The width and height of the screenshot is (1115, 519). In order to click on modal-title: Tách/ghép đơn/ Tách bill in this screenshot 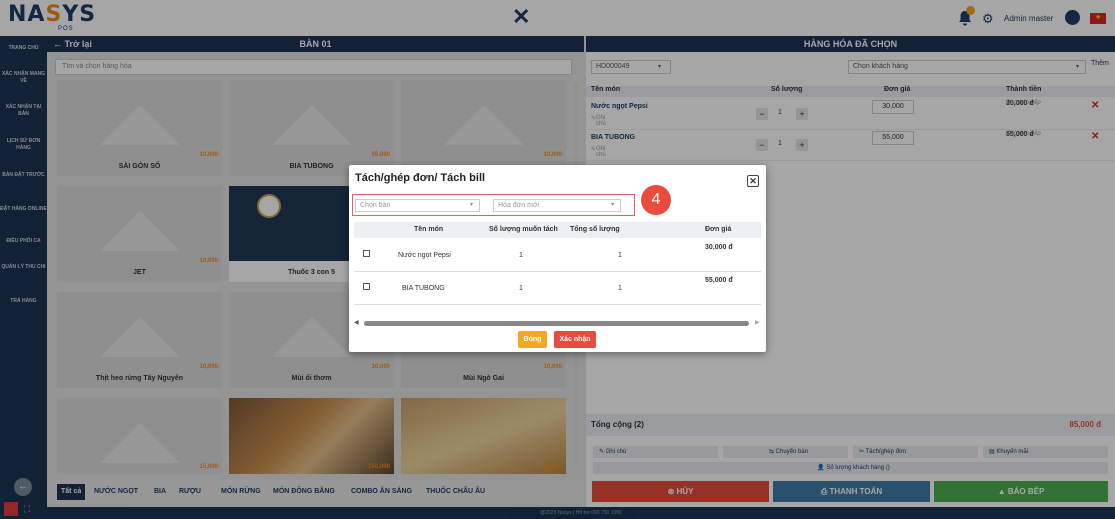, I will do `click(420, 178)`.